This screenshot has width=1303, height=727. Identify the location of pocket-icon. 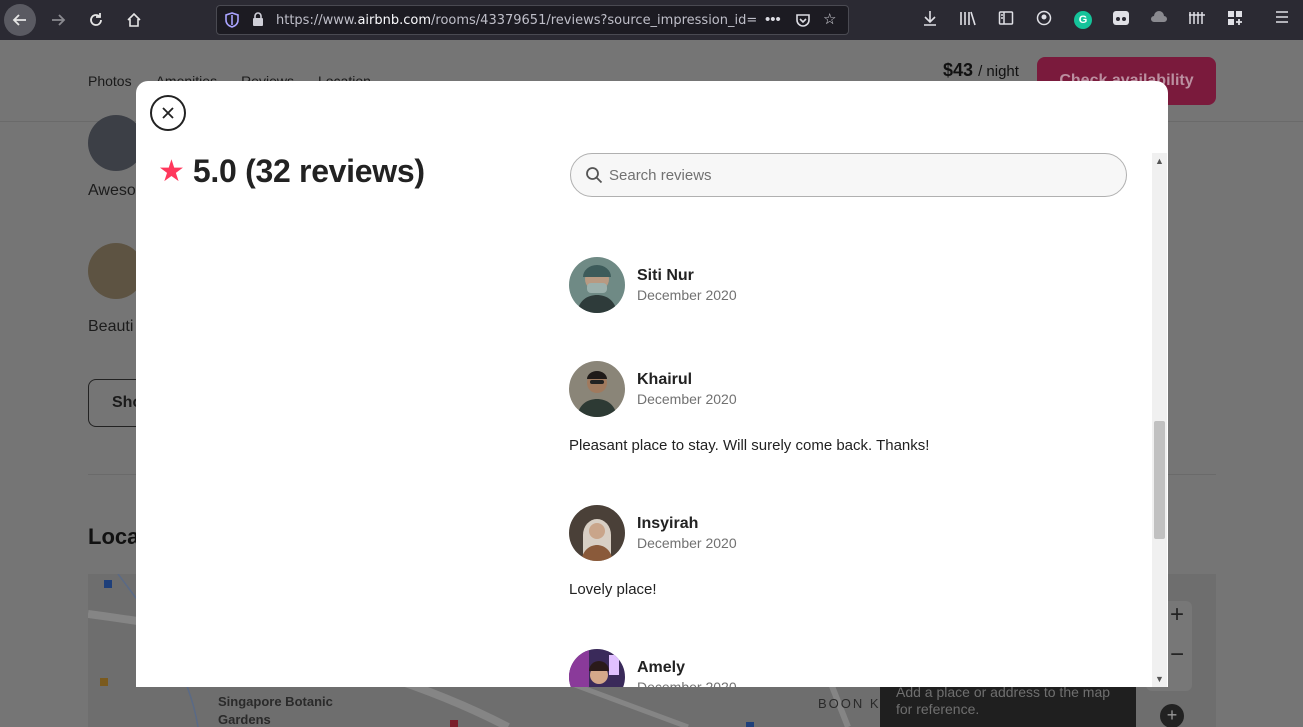
(803, 22).